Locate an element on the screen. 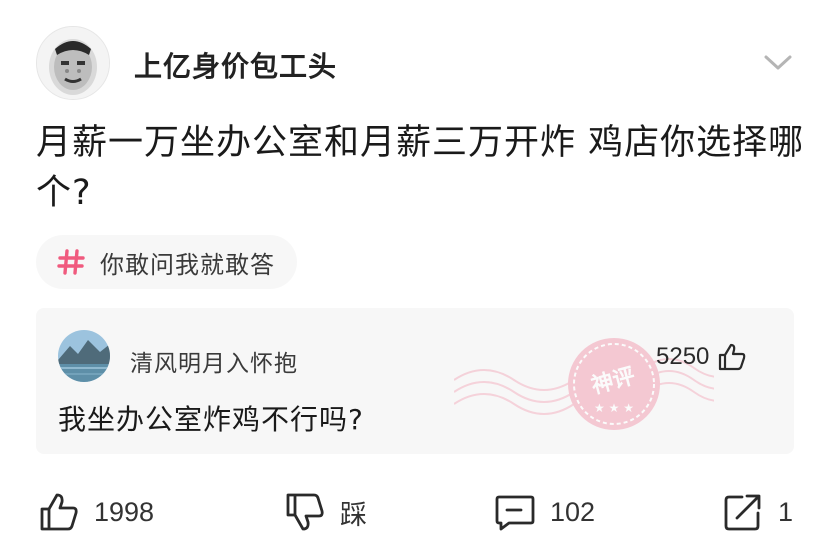  topic-tag: 你敢问我就敢答 is located at coordinates (166, 262).